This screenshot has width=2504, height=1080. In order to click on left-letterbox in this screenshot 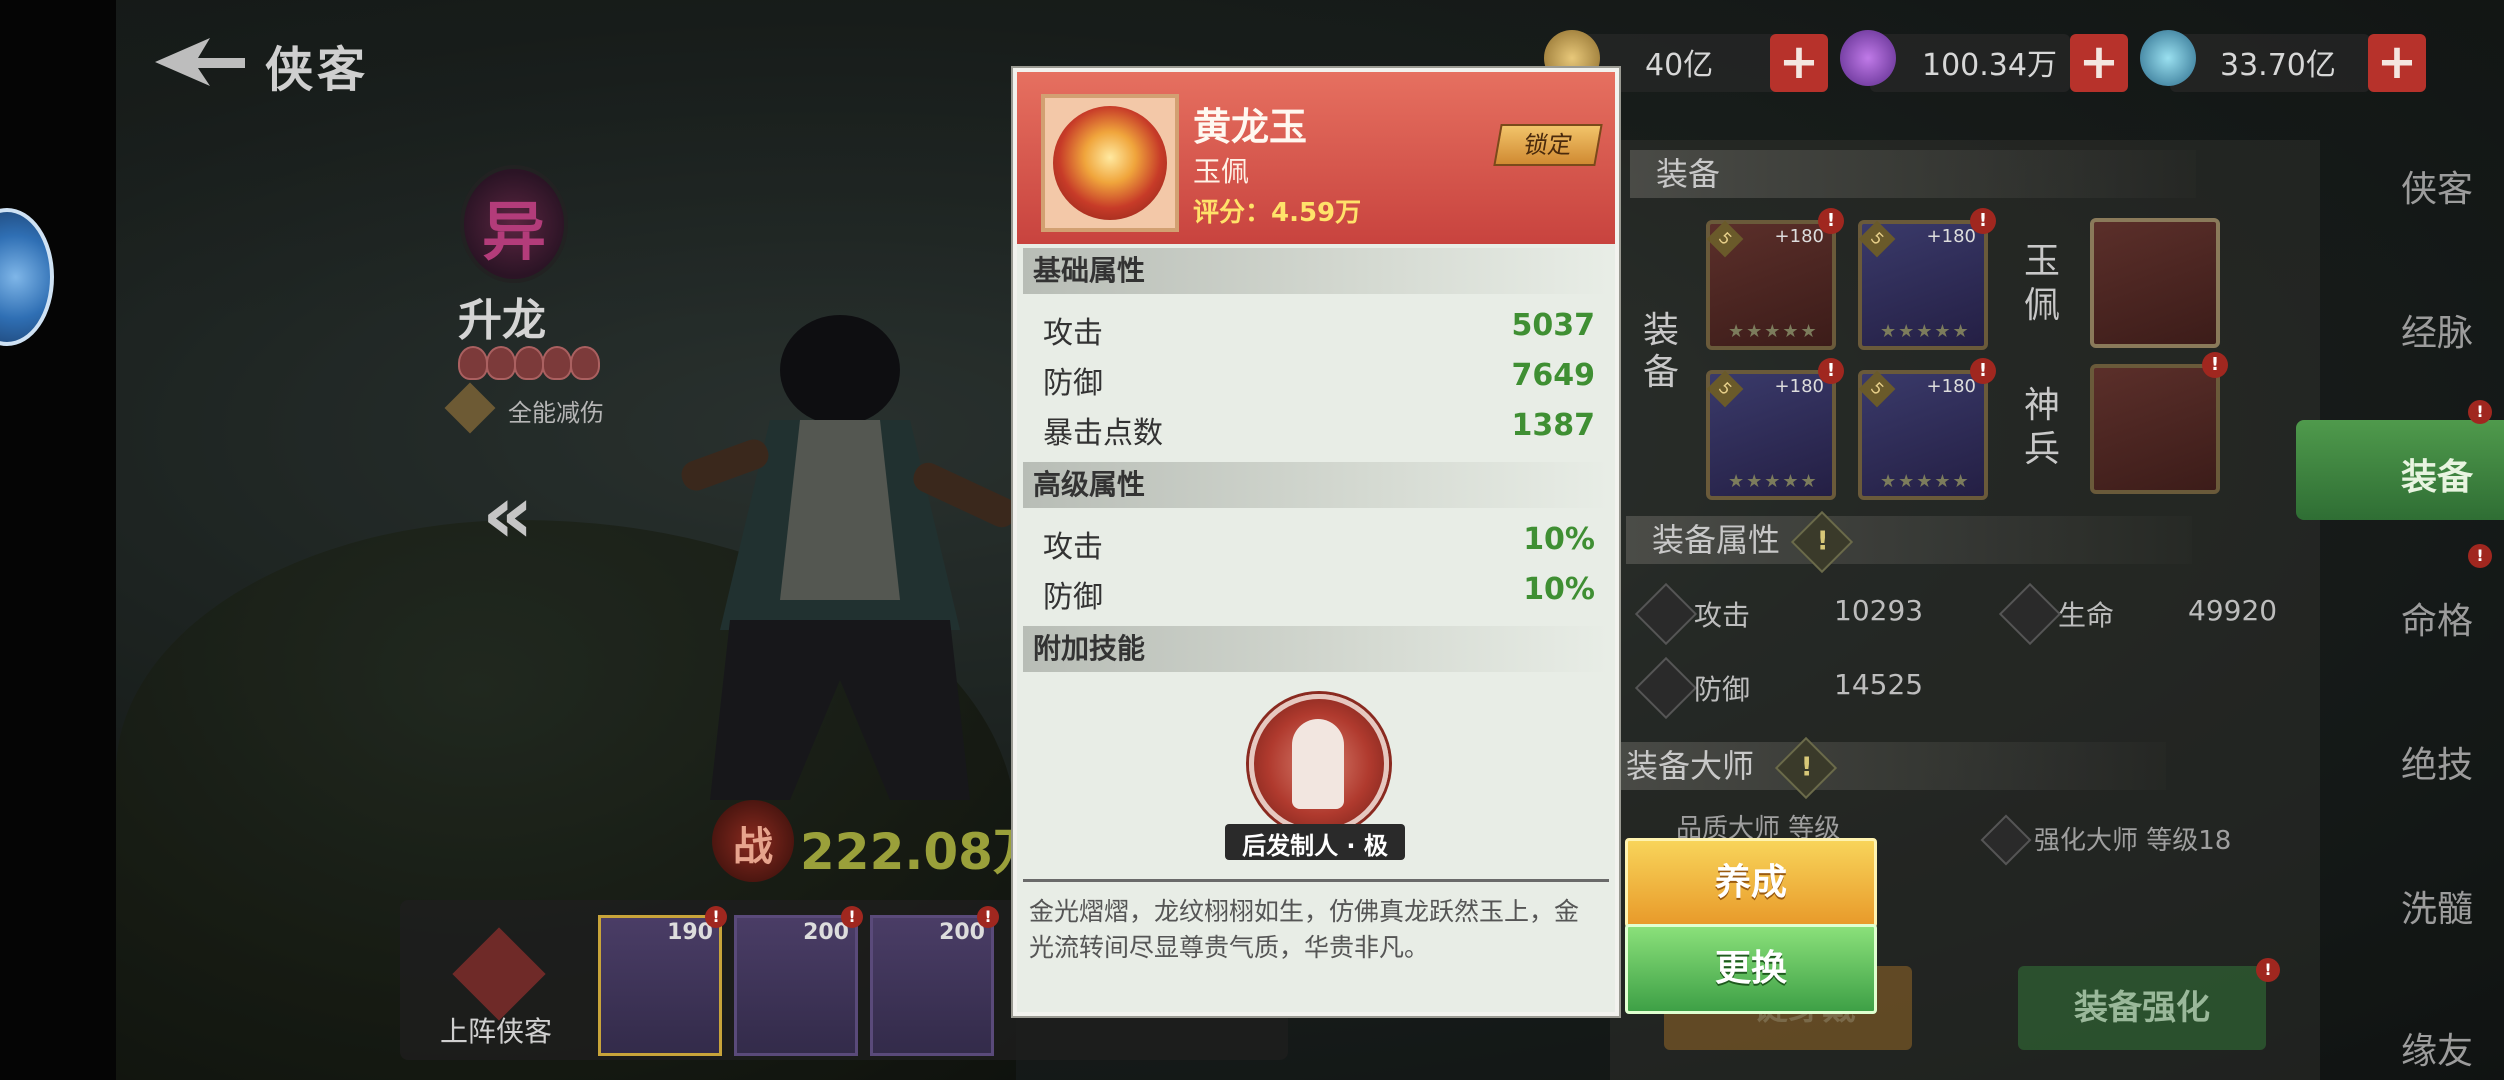, I will do `click(58, 540)`.